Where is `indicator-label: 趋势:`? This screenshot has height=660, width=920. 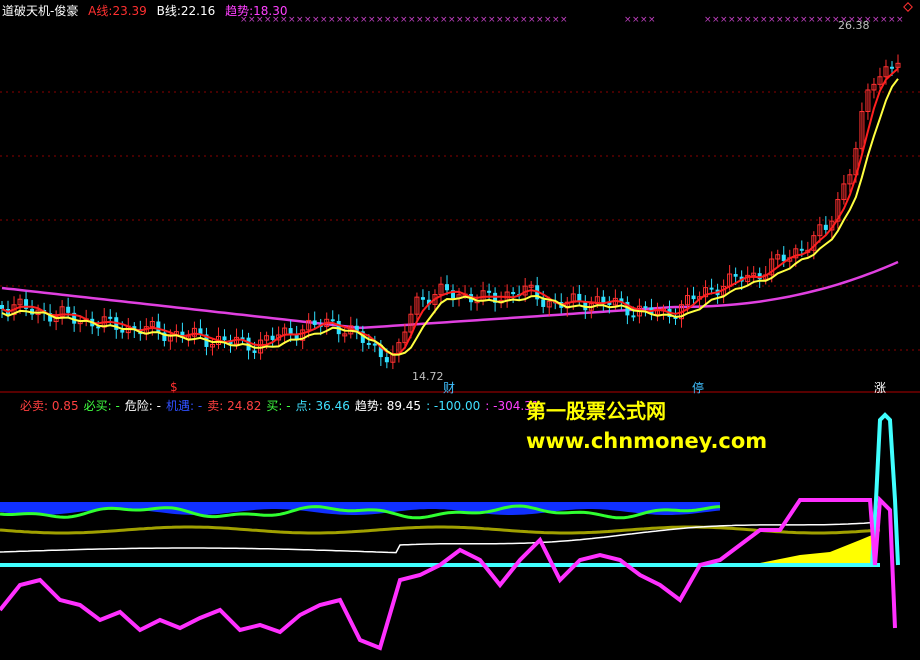
indicator-label: 趋势: is located at coordinates (368, 406).